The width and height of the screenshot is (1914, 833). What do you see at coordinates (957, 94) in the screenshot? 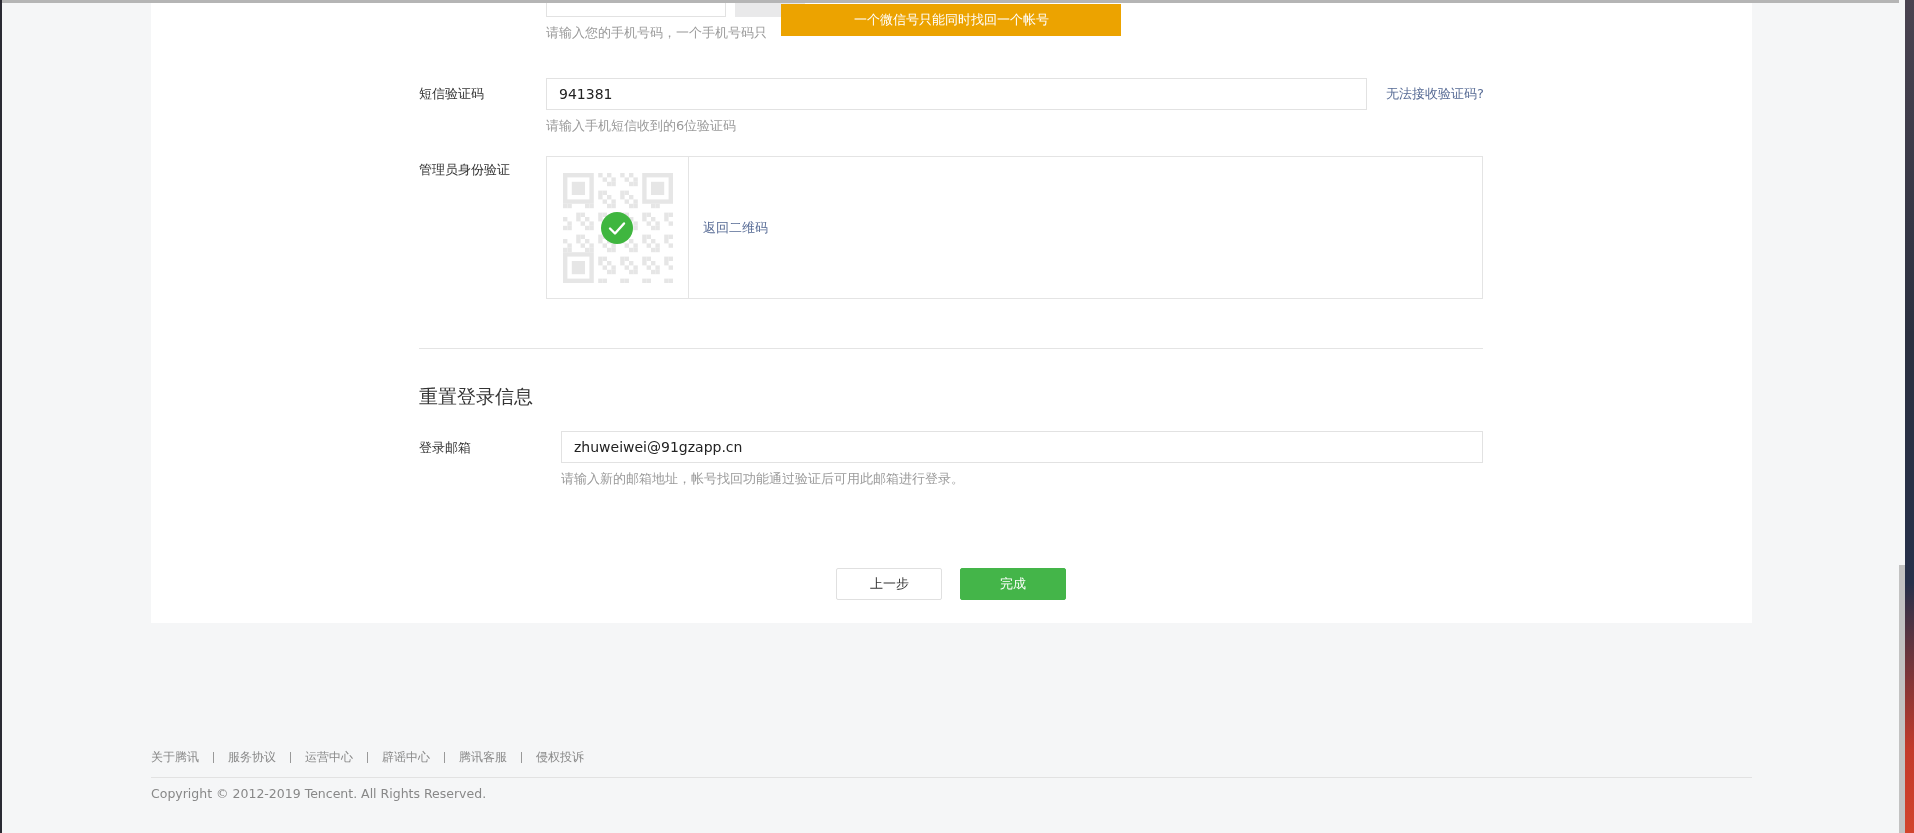
I see `input-field: 941381` at bounding box center [957, 94].